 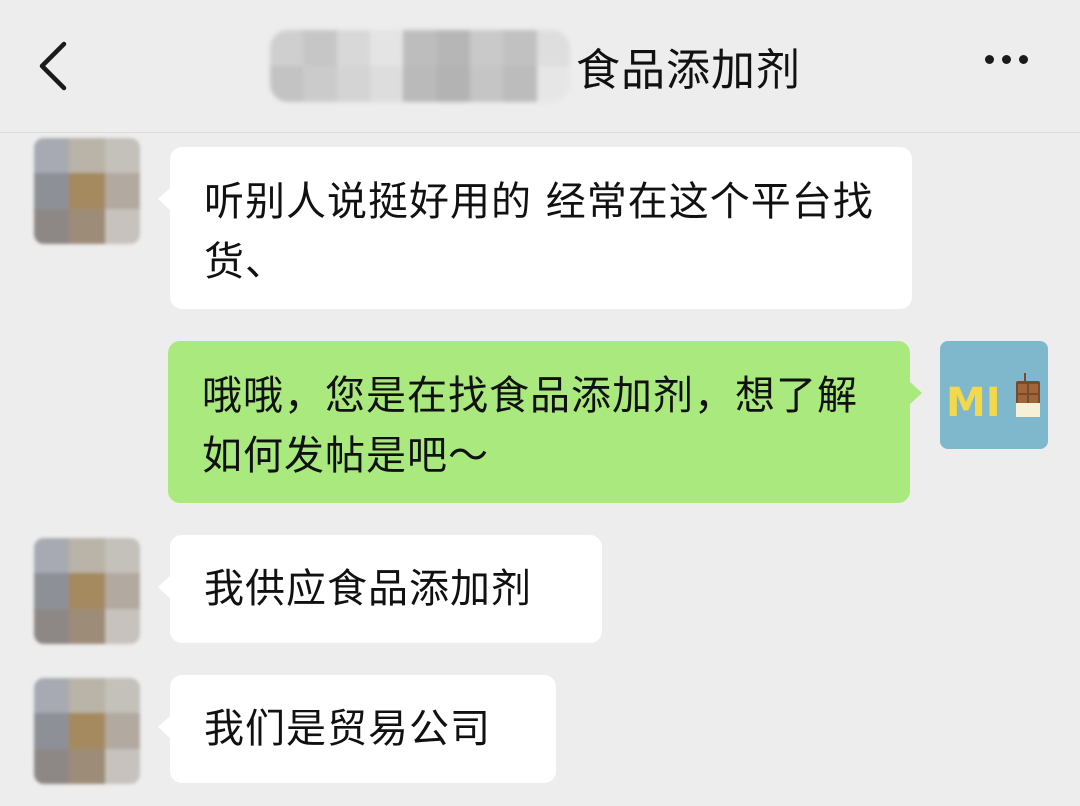 What do you see at coordinates (368, 589) in the screenshot?
I see `message-text: 我供应食品添加剂` at bounding box center [368, 589].